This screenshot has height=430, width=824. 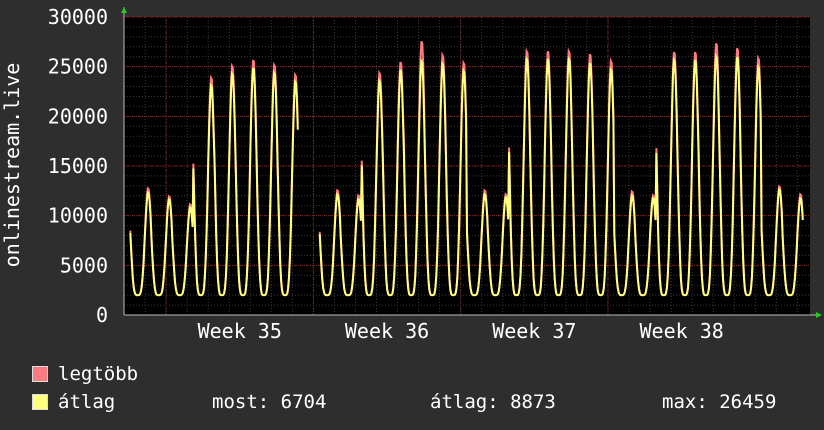 I want to click on x-tick-label: Week 38, so click(x=681, y=331).